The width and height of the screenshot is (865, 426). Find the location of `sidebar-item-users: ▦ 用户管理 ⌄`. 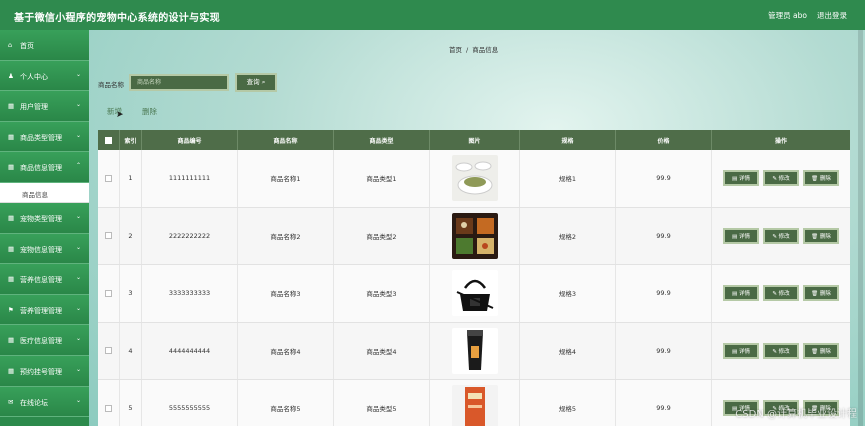

sidebar-item-users: ▦ 用户管理 ⌄ is located at coordinates (44, 106).